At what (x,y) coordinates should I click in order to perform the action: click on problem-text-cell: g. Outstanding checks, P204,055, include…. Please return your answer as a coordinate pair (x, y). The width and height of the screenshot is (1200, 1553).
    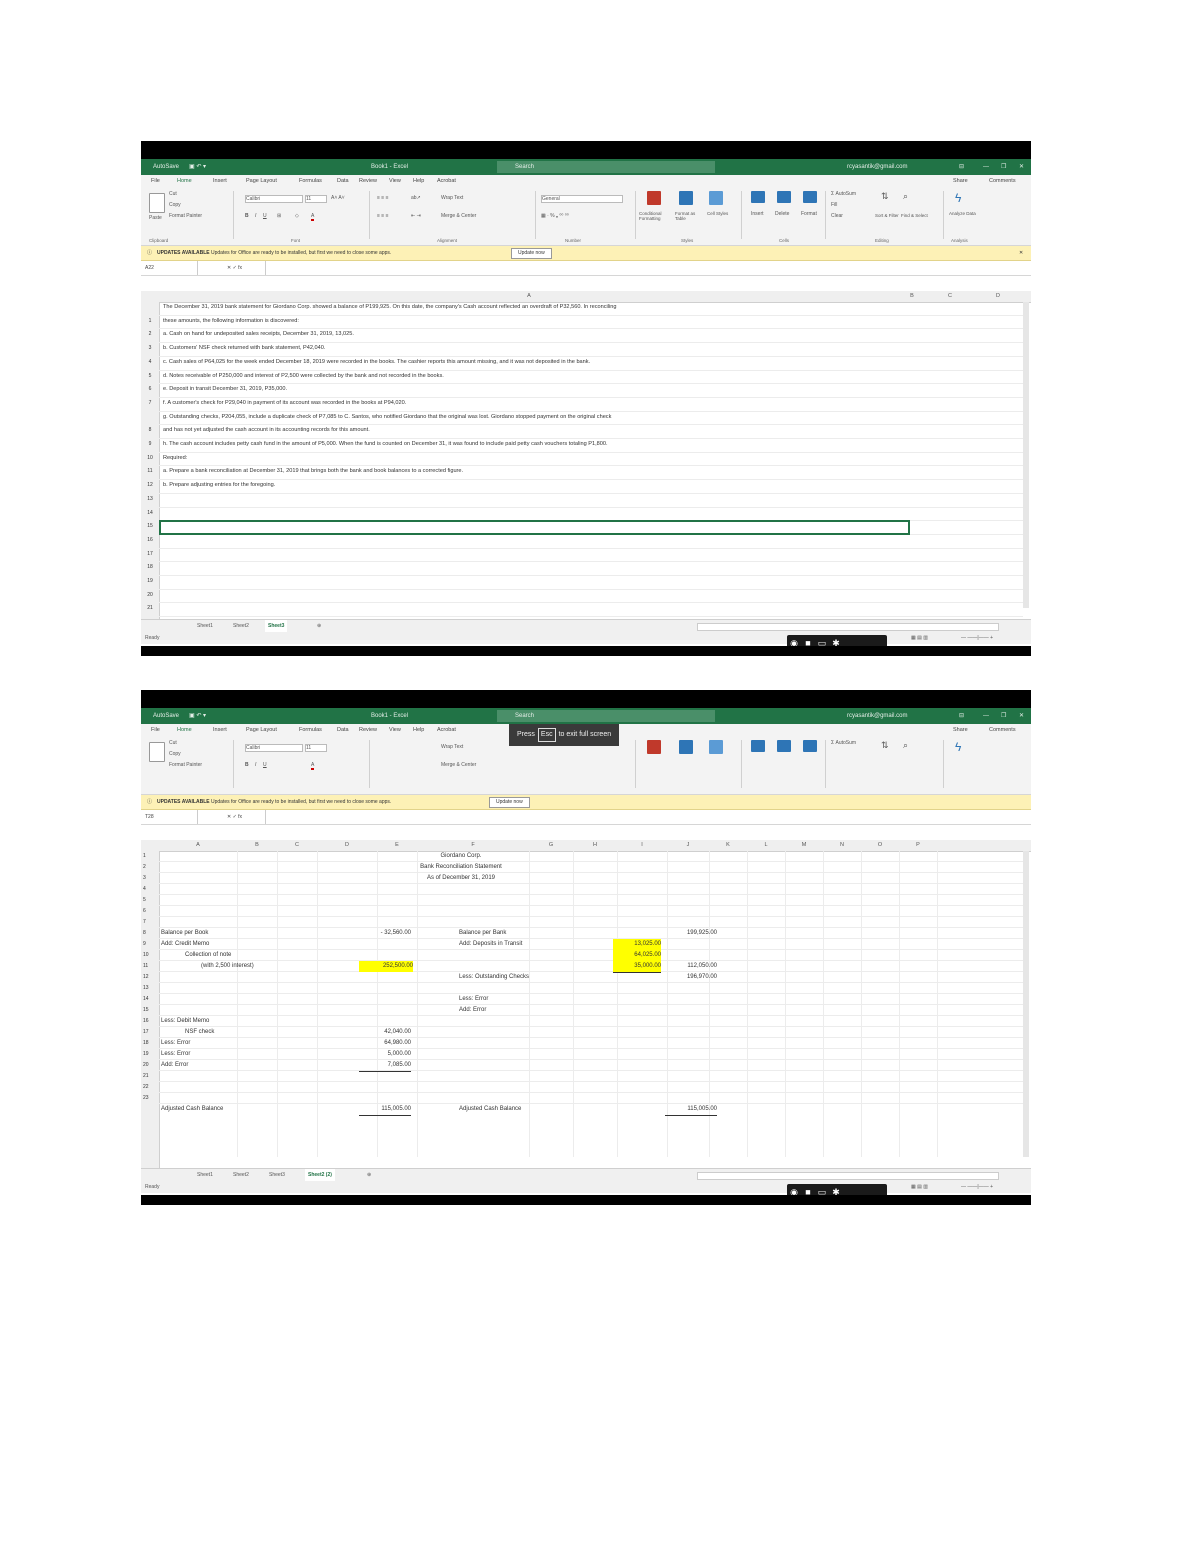
    Looking at the image, I should click on (387, 417).